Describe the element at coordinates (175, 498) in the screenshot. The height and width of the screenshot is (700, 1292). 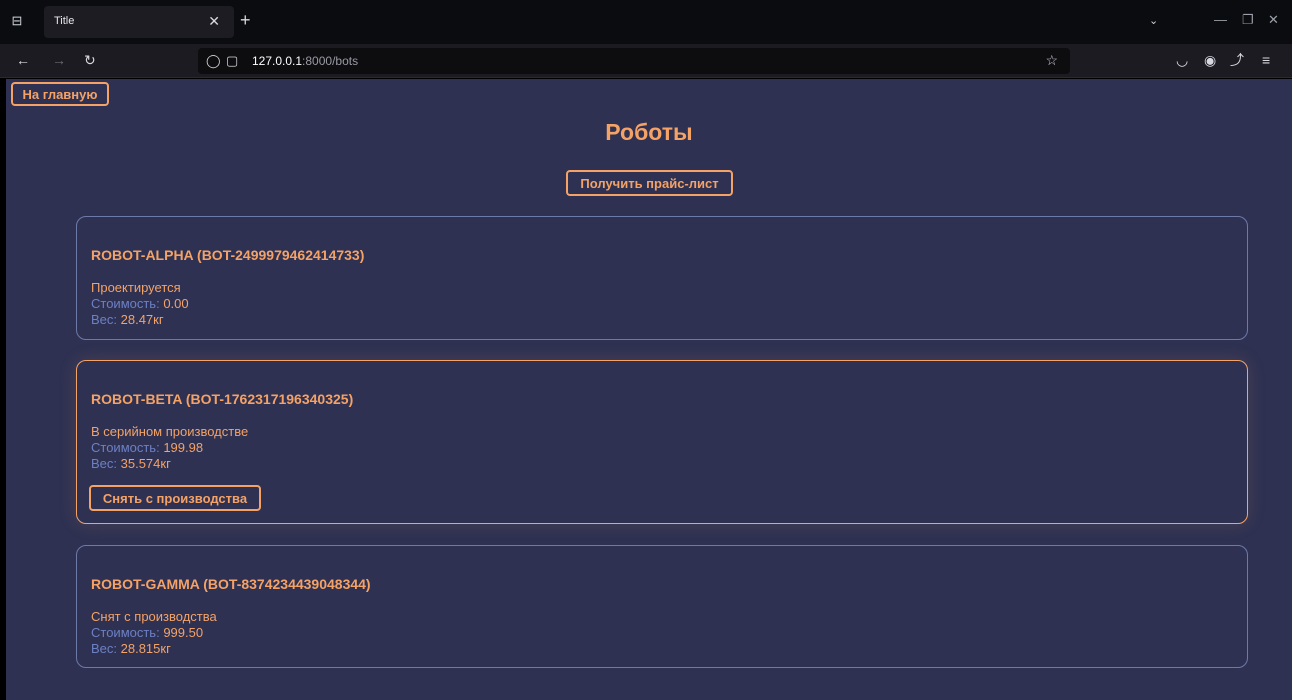
I see `discontinue-button: Снять с производства` at that location.